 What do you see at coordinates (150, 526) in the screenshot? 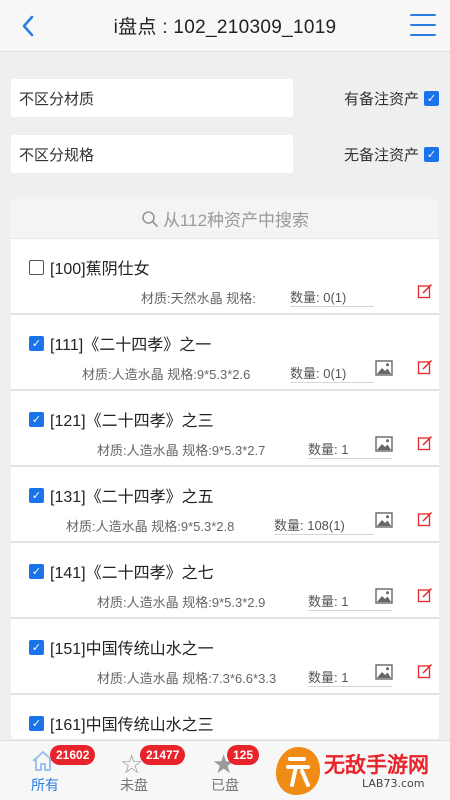
I see `item-spec: 材质:人造水晶 规格:9*5.3*2.8` at bounding box center [150, 526].